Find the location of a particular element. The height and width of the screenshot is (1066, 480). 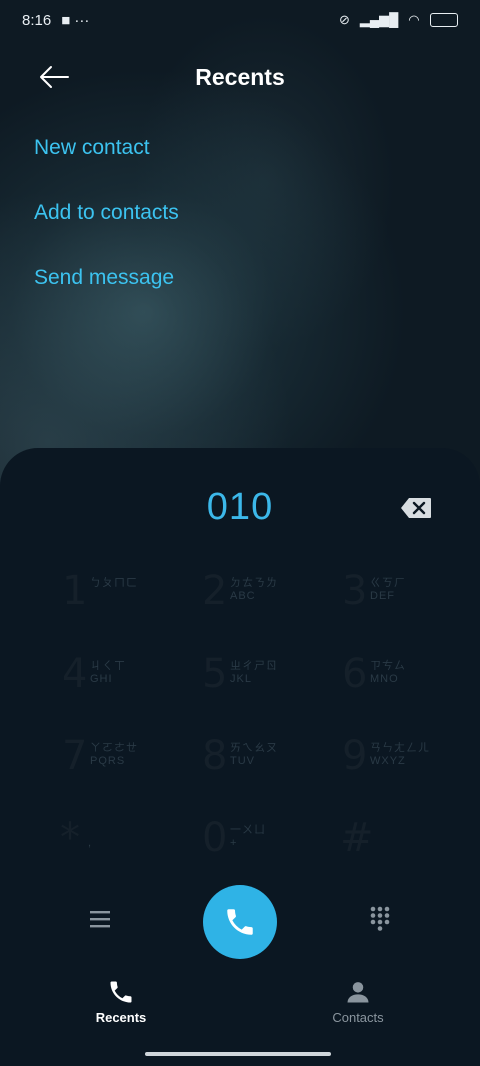

key-bopomofo: ㄉㄊㄋㄌ is located at coordinates (254, 583).